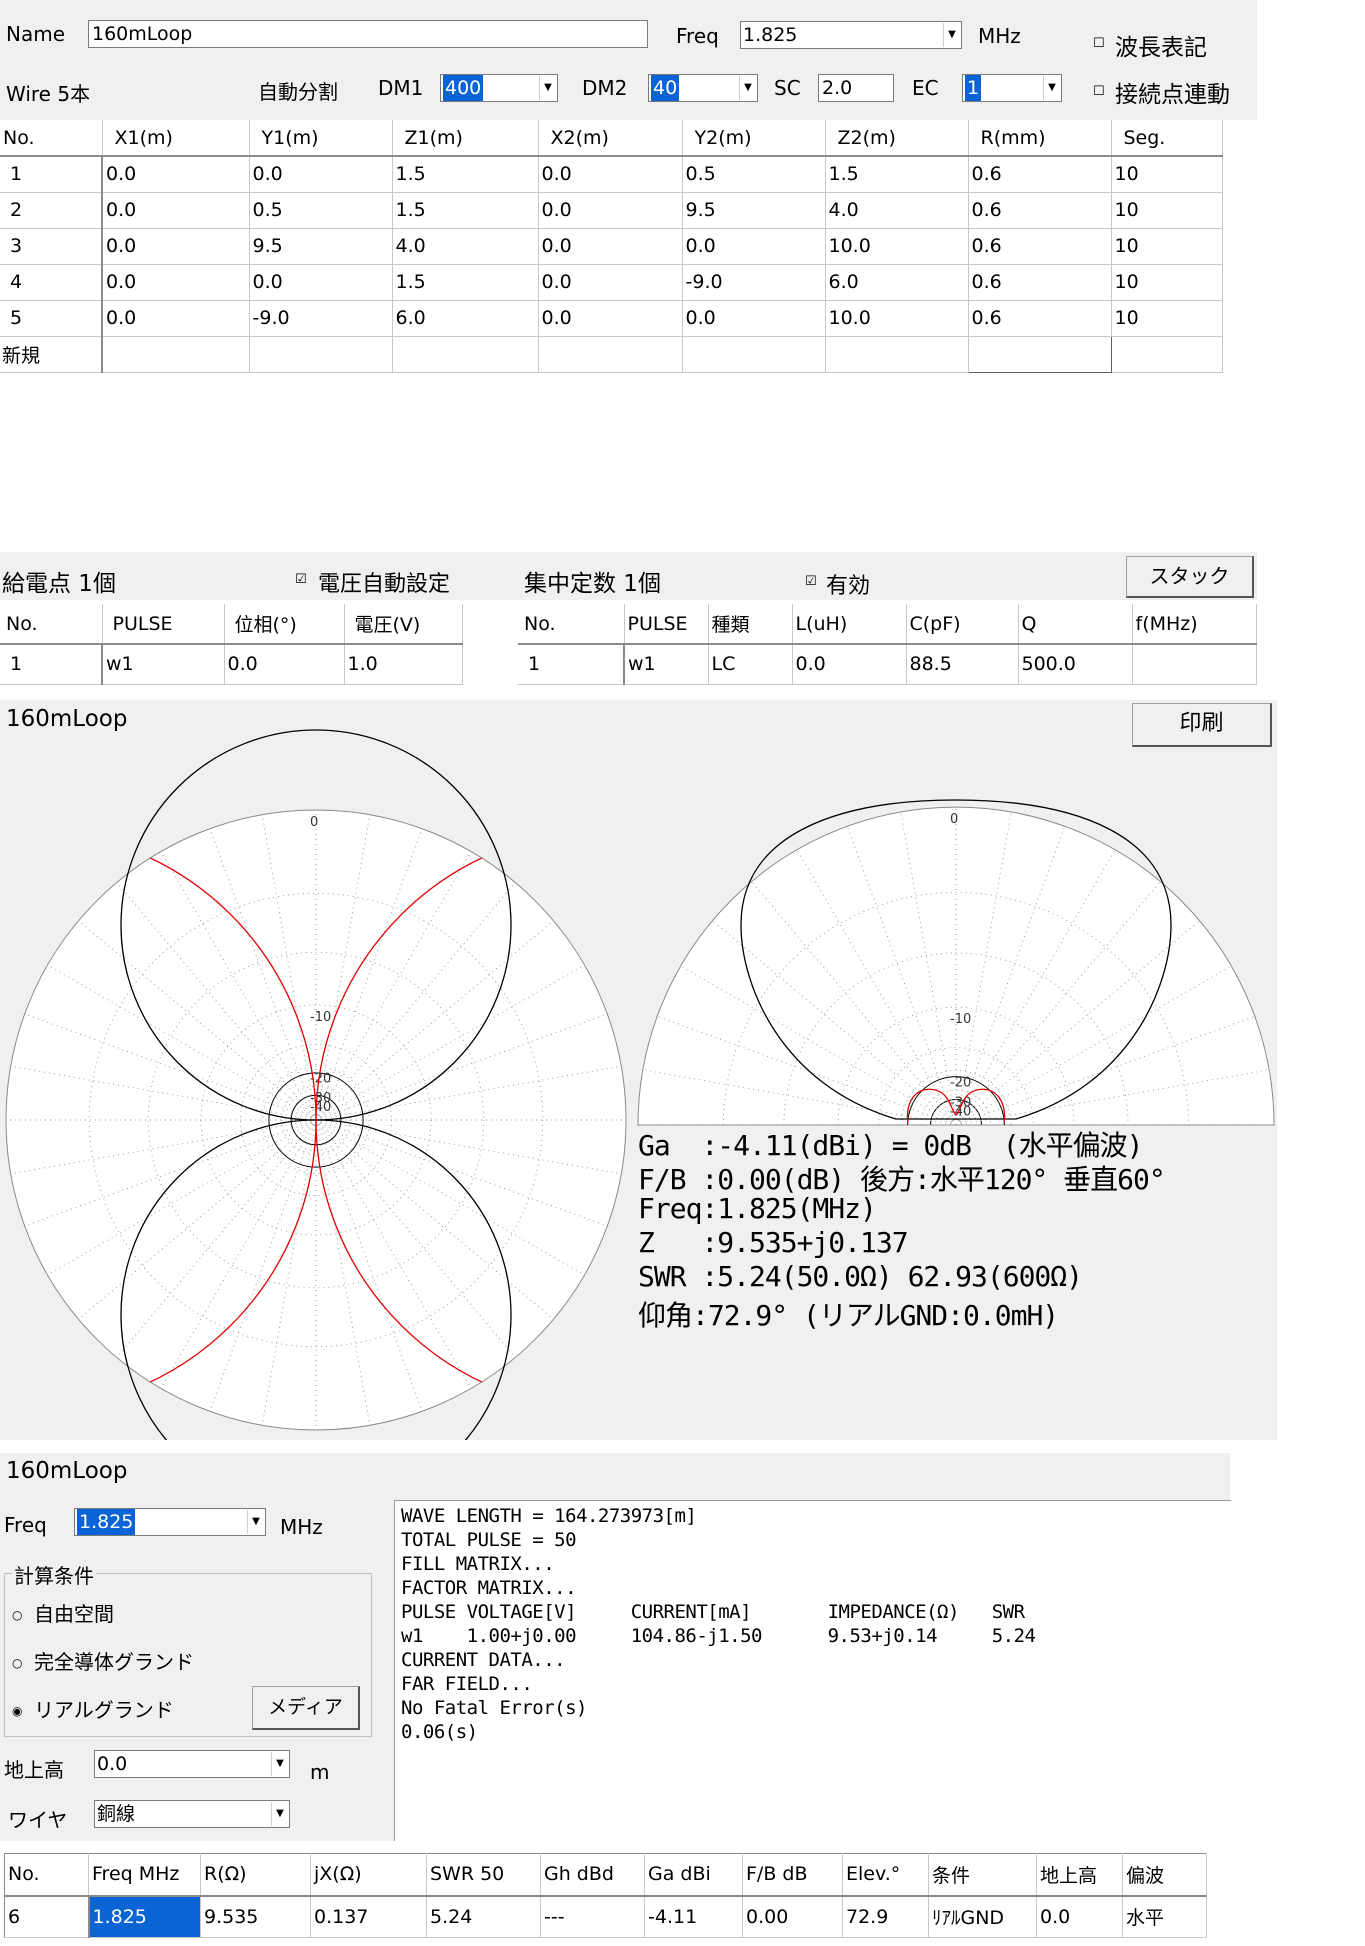 Image resolution: width=1365 pixels, height=1946 pixels. I want to click on radio-real-ground: ◉, so click(17, 1711).